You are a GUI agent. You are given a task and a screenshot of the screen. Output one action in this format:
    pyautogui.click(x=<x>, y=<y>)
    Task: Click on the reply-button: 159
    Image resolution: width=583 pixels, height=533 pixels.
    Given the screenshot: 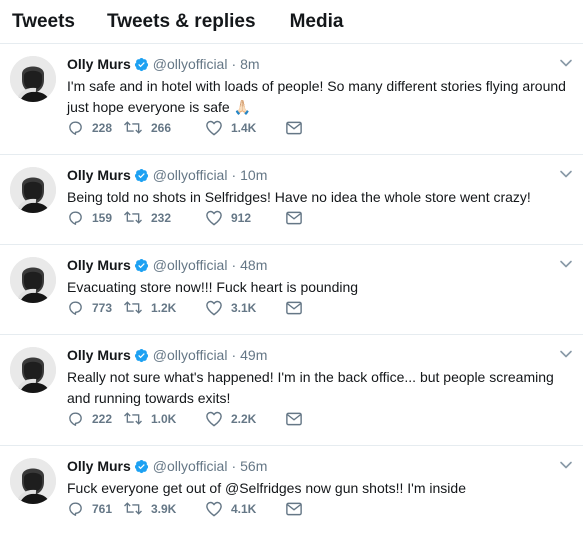 What is the action you would take?
    pyautogui.click(x=95, y=217)
    